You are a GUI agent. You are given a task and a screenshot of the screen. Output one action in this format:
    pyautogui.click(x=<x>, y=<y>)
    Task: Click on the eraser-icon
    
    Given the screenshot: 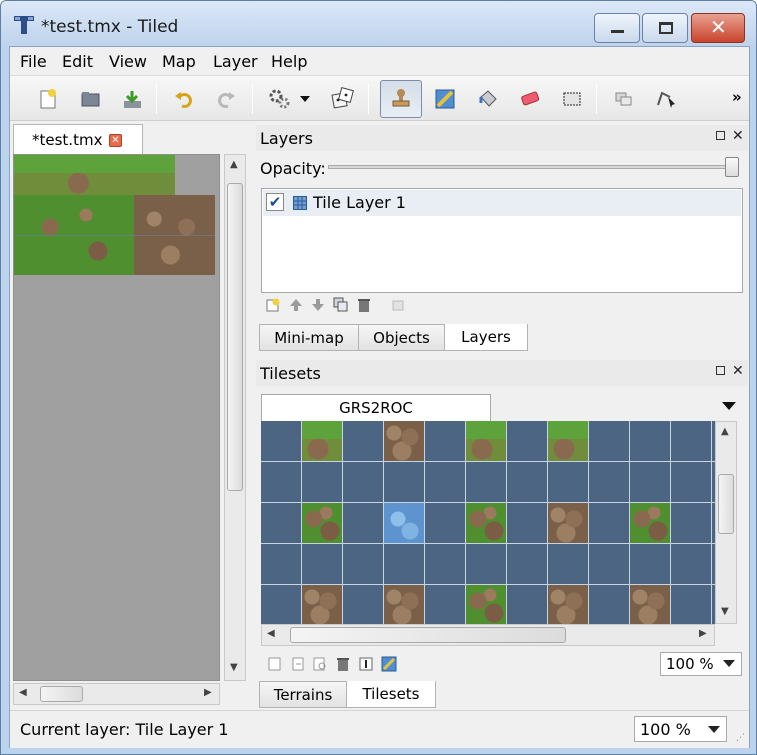 What is the action you would take?
    pyautogui.click(x=530, y=98)
    